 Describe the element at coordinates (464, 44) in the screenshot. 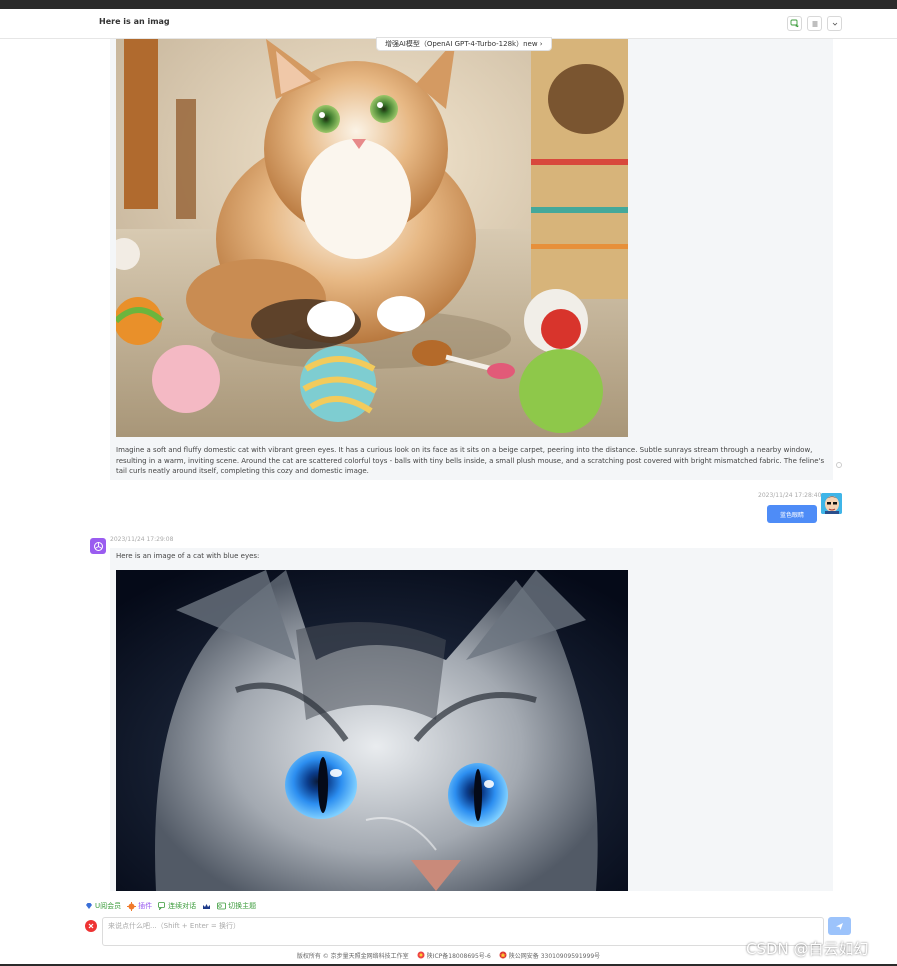

I see `model-selector: 增强AI模型（OpenAI GPT-4-Turbo-128k）new ›` at that location.